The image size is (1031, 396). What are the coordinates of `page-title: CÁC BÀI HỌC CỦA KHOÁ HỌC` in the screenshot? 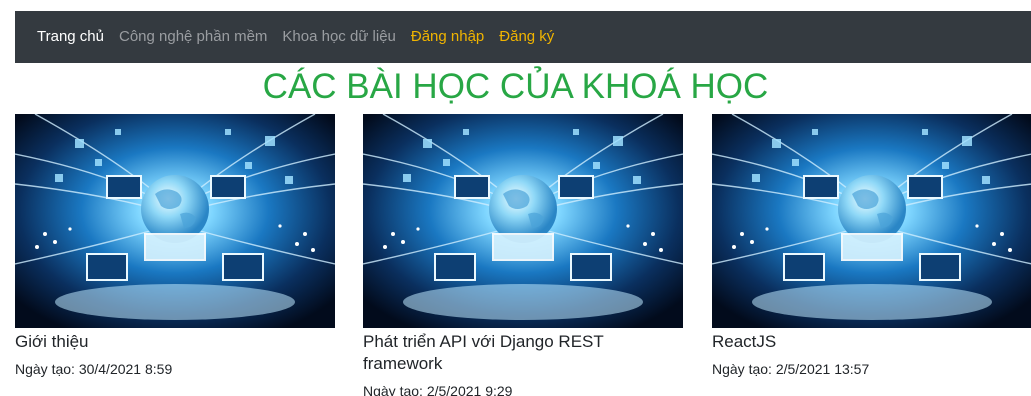 It's located at (515, 86).